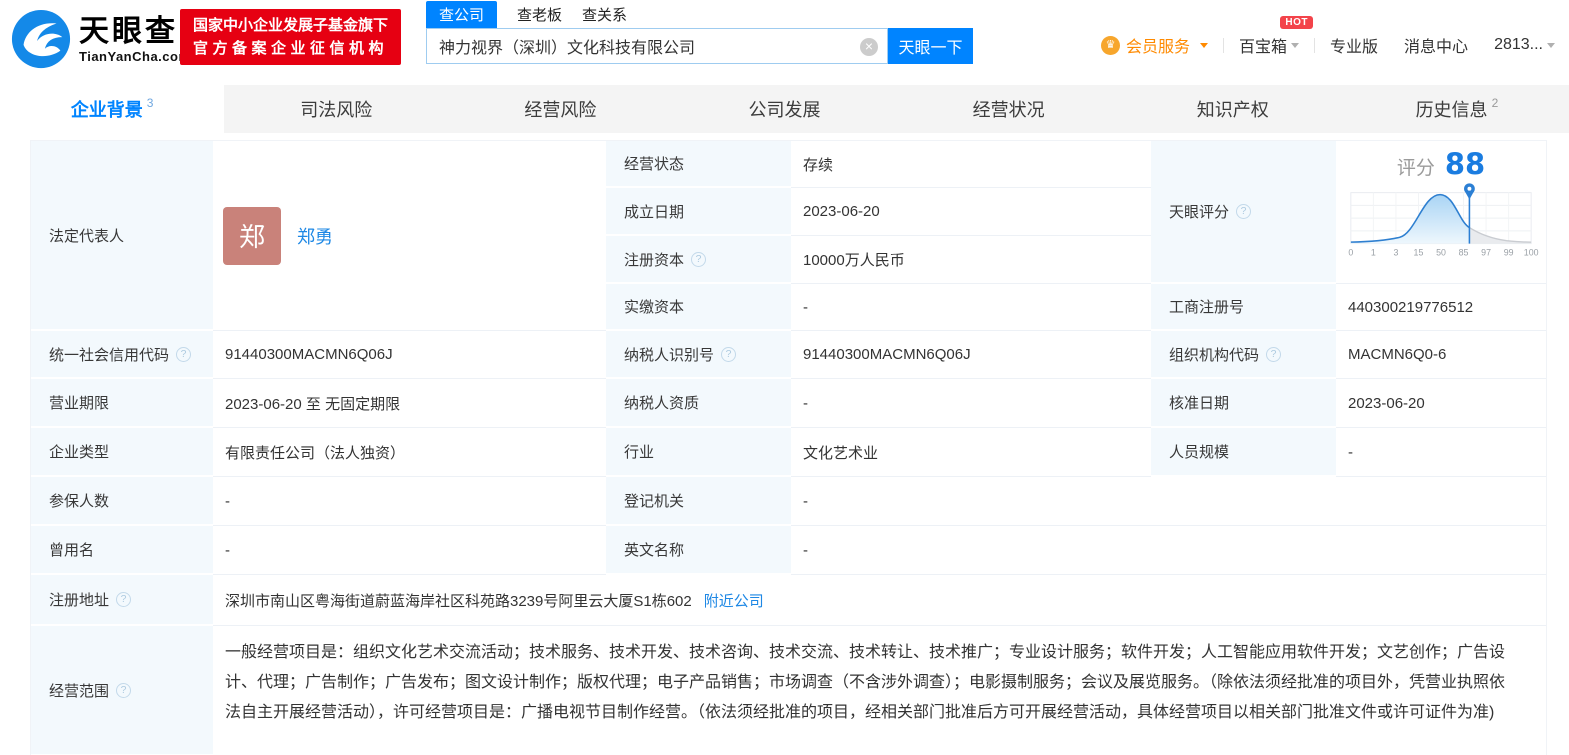  I want to click on certification-badge-line1: 国家中小企业发展子基金旗下, so click(291, 25).